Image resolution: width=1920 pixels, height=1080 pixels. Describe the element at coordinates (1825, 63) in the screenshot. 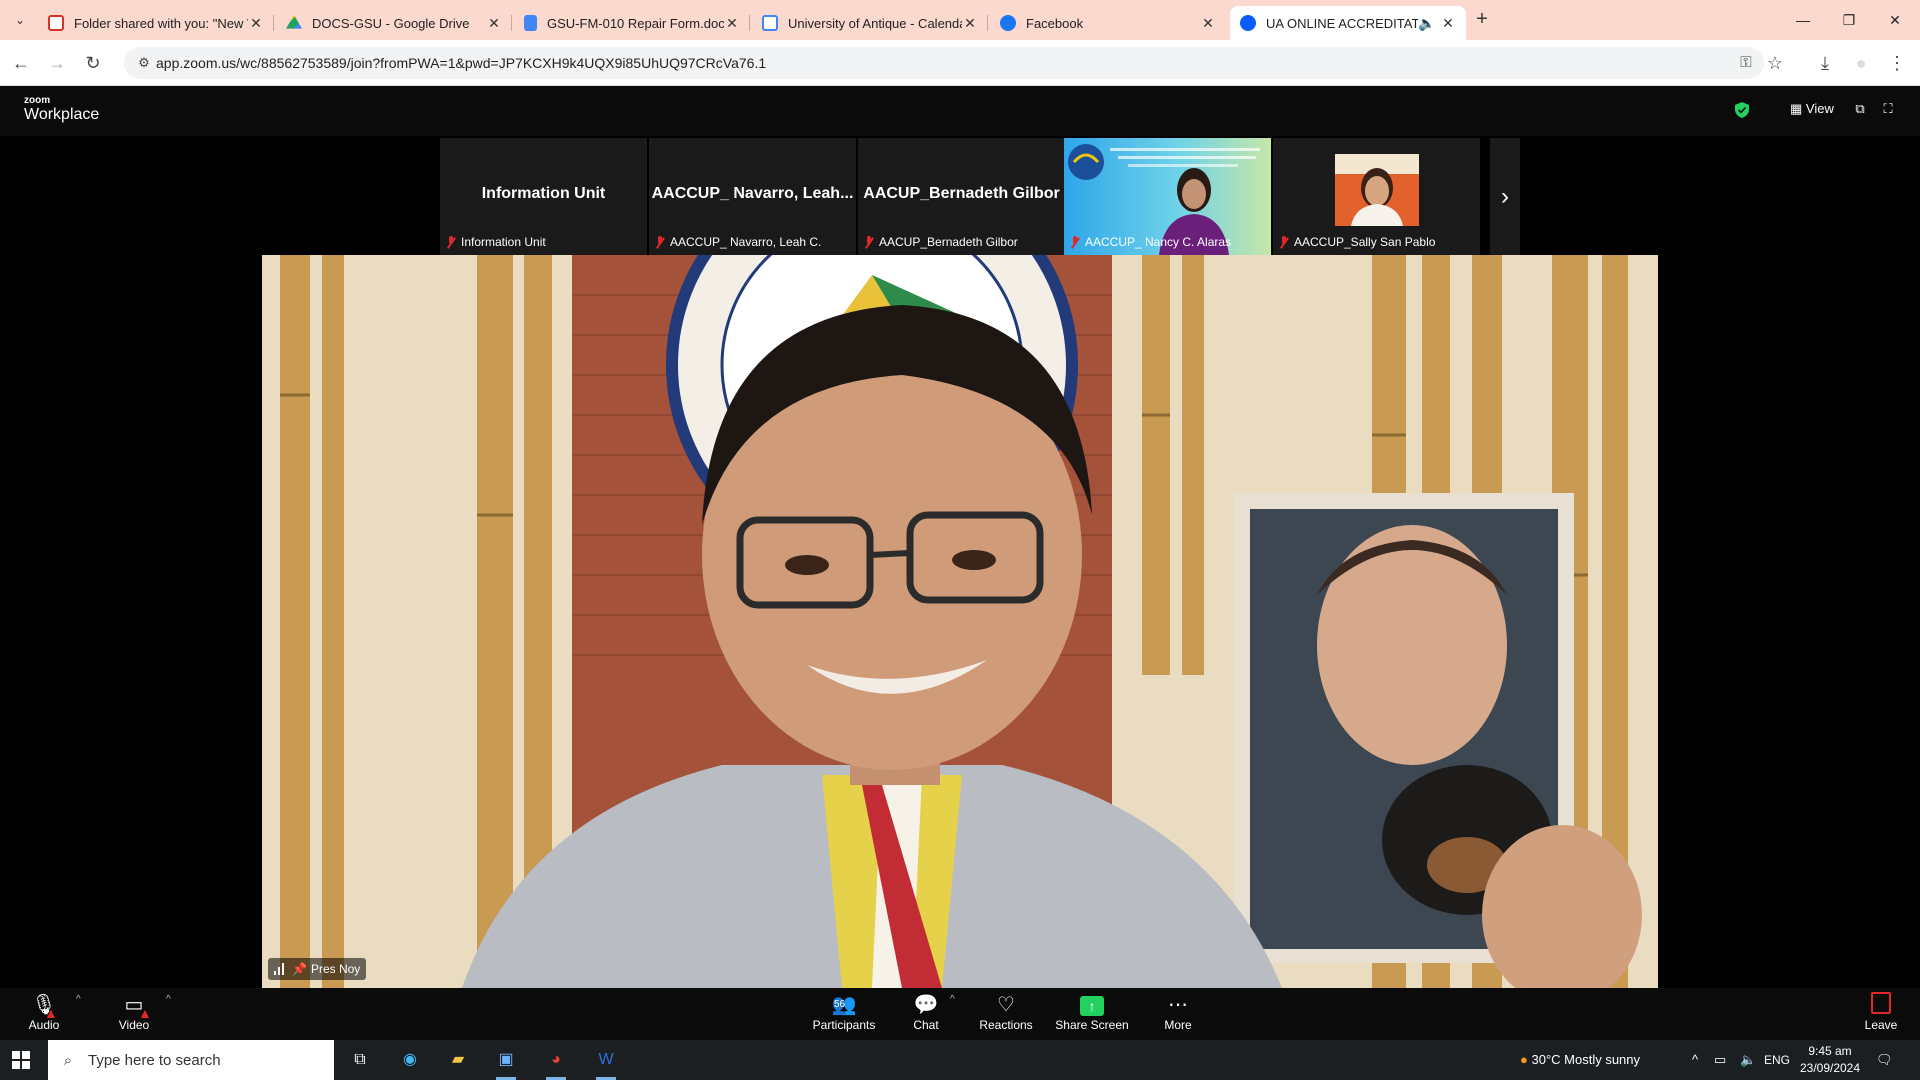

I see `download-icon: ⤓` at that location.